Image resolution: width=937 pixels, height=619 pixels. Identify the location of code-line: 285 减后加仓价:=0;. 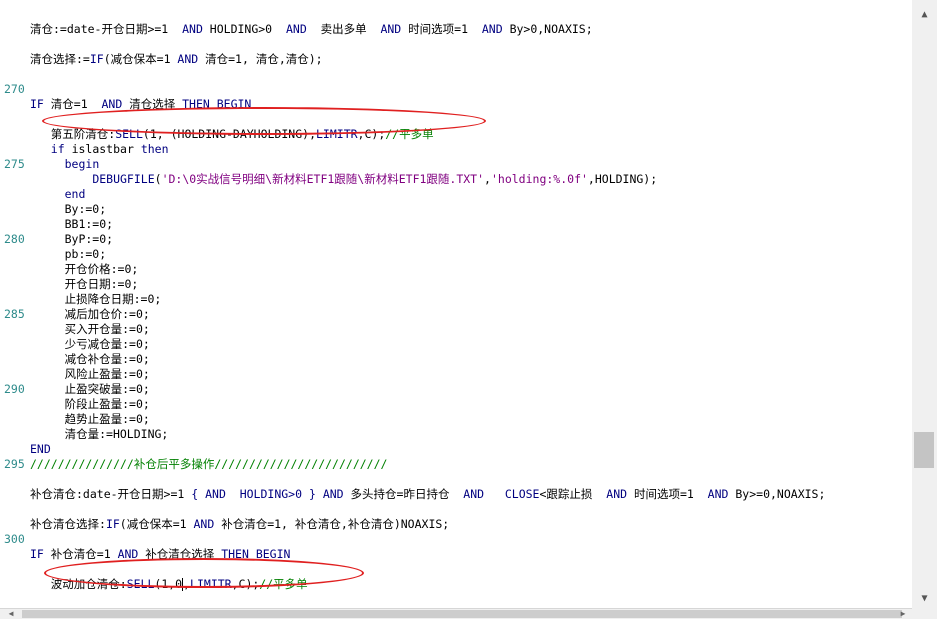
(456, 314).